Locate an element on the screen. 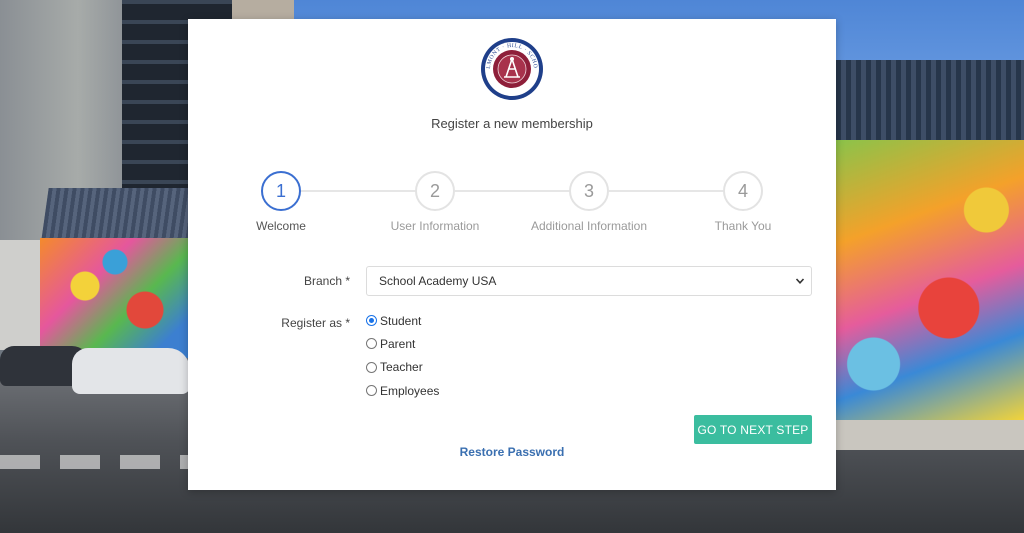 The image size is (1024, 533). step-thank-you: 4 Thank You is located at coordinates (743, 202).